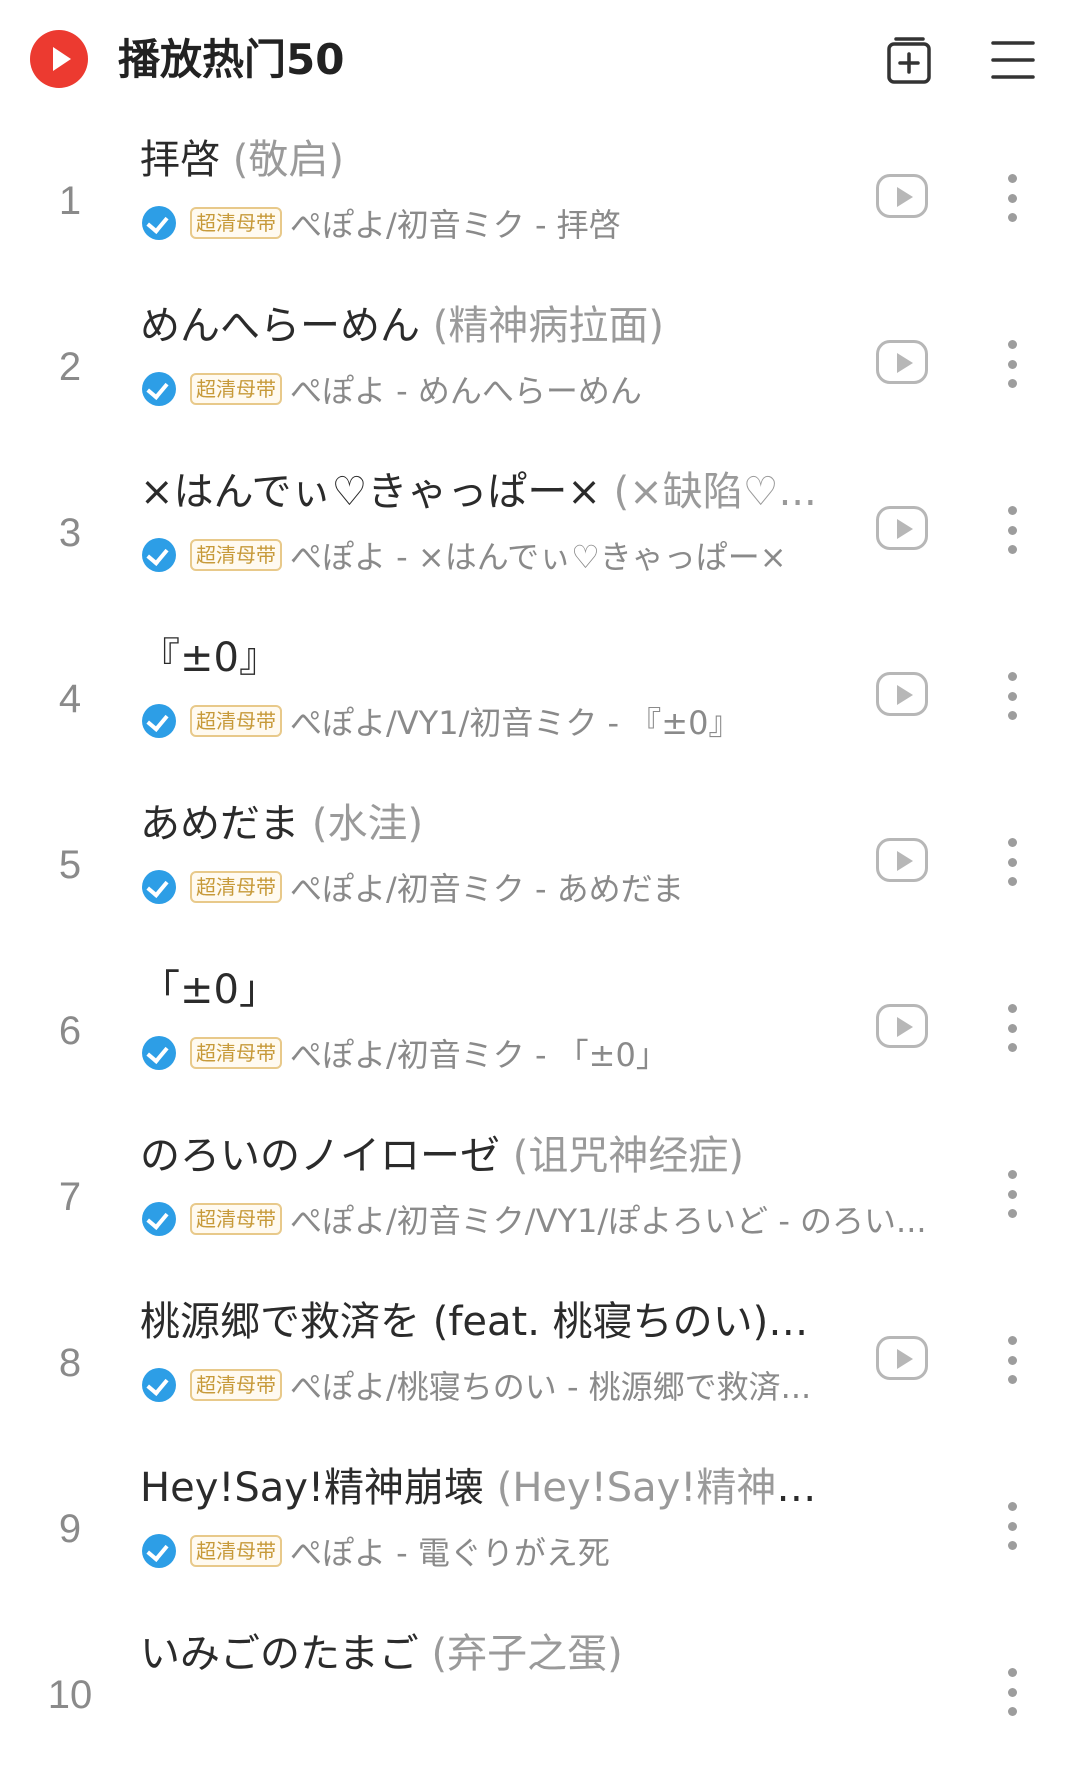  I want to click on add-to-playlist-icon, so click(910, 61).